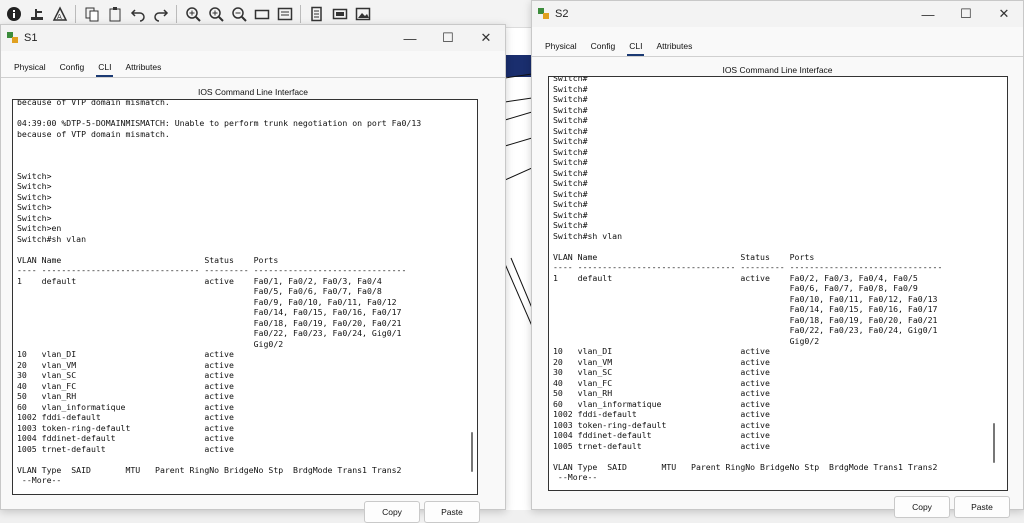  Describe the element at coordinates (253, 38) in the screenshot. I see `titlebar-s1: S1 — ☐ ✕` at that location.